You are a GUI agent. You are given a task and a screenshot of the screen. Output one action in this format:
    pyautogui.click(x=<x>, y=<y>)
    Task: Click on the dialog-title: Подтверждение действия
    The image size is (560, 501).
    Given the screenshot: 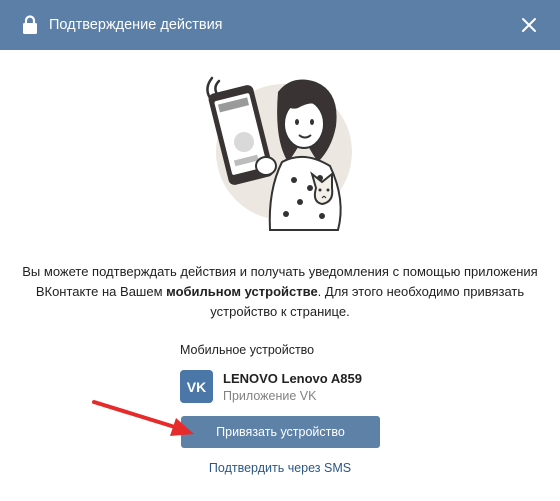 What is the action you would take?
    pyautogui.click(x=136, y=25)
    